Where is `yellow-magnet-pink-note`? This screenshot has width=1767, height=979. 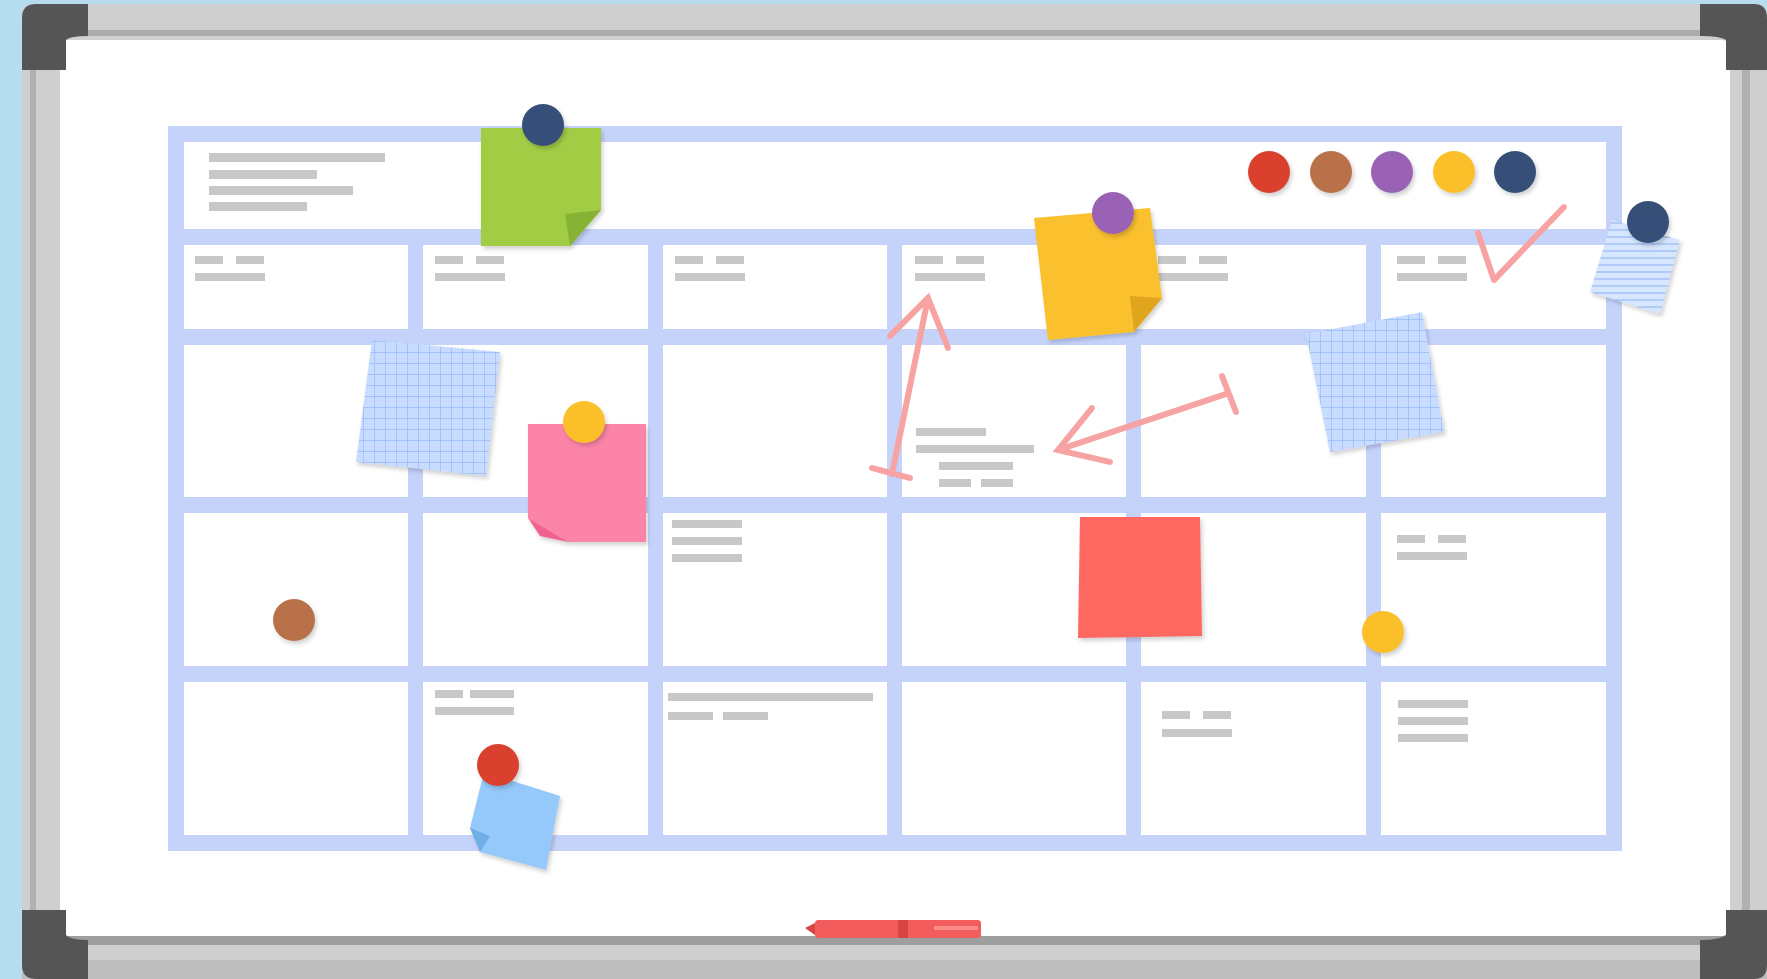 yellow-magnet-pink-note is located at coordinates (584, 422).